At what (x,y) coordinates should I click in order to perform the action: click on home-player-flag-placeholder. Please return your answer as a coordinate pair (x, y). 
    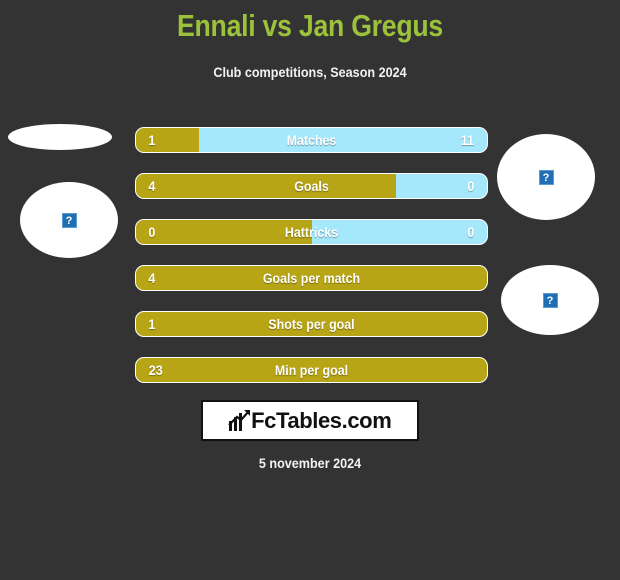
    Looking at the image, I should click on (60, 137).